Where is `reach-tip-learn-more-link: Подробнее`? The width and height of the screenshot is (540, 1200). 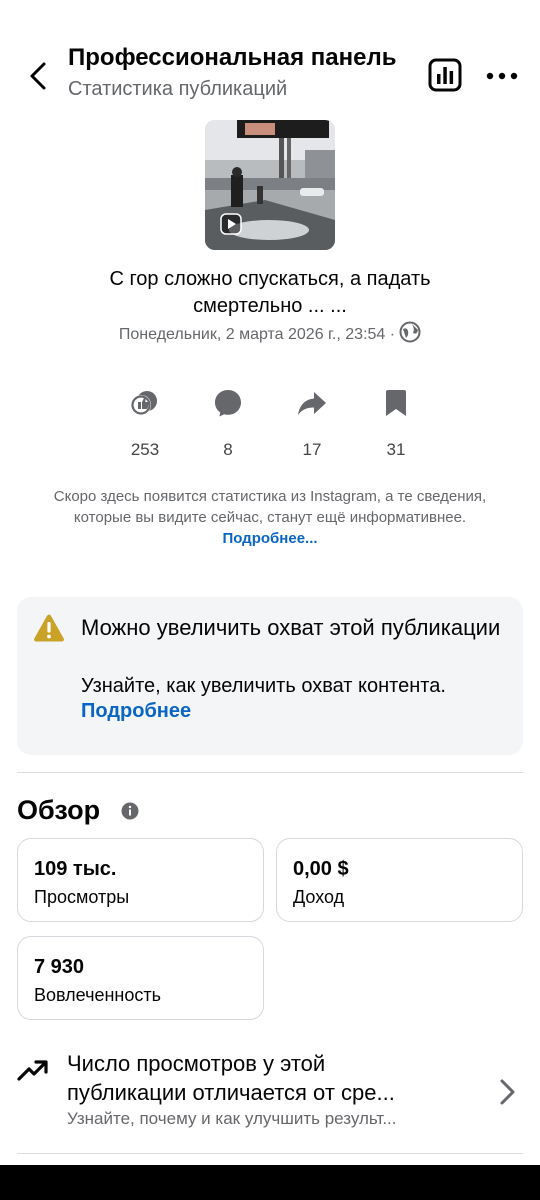
reach-tip-learn-more-link: Подробнее is located at coordinates (136, 711).